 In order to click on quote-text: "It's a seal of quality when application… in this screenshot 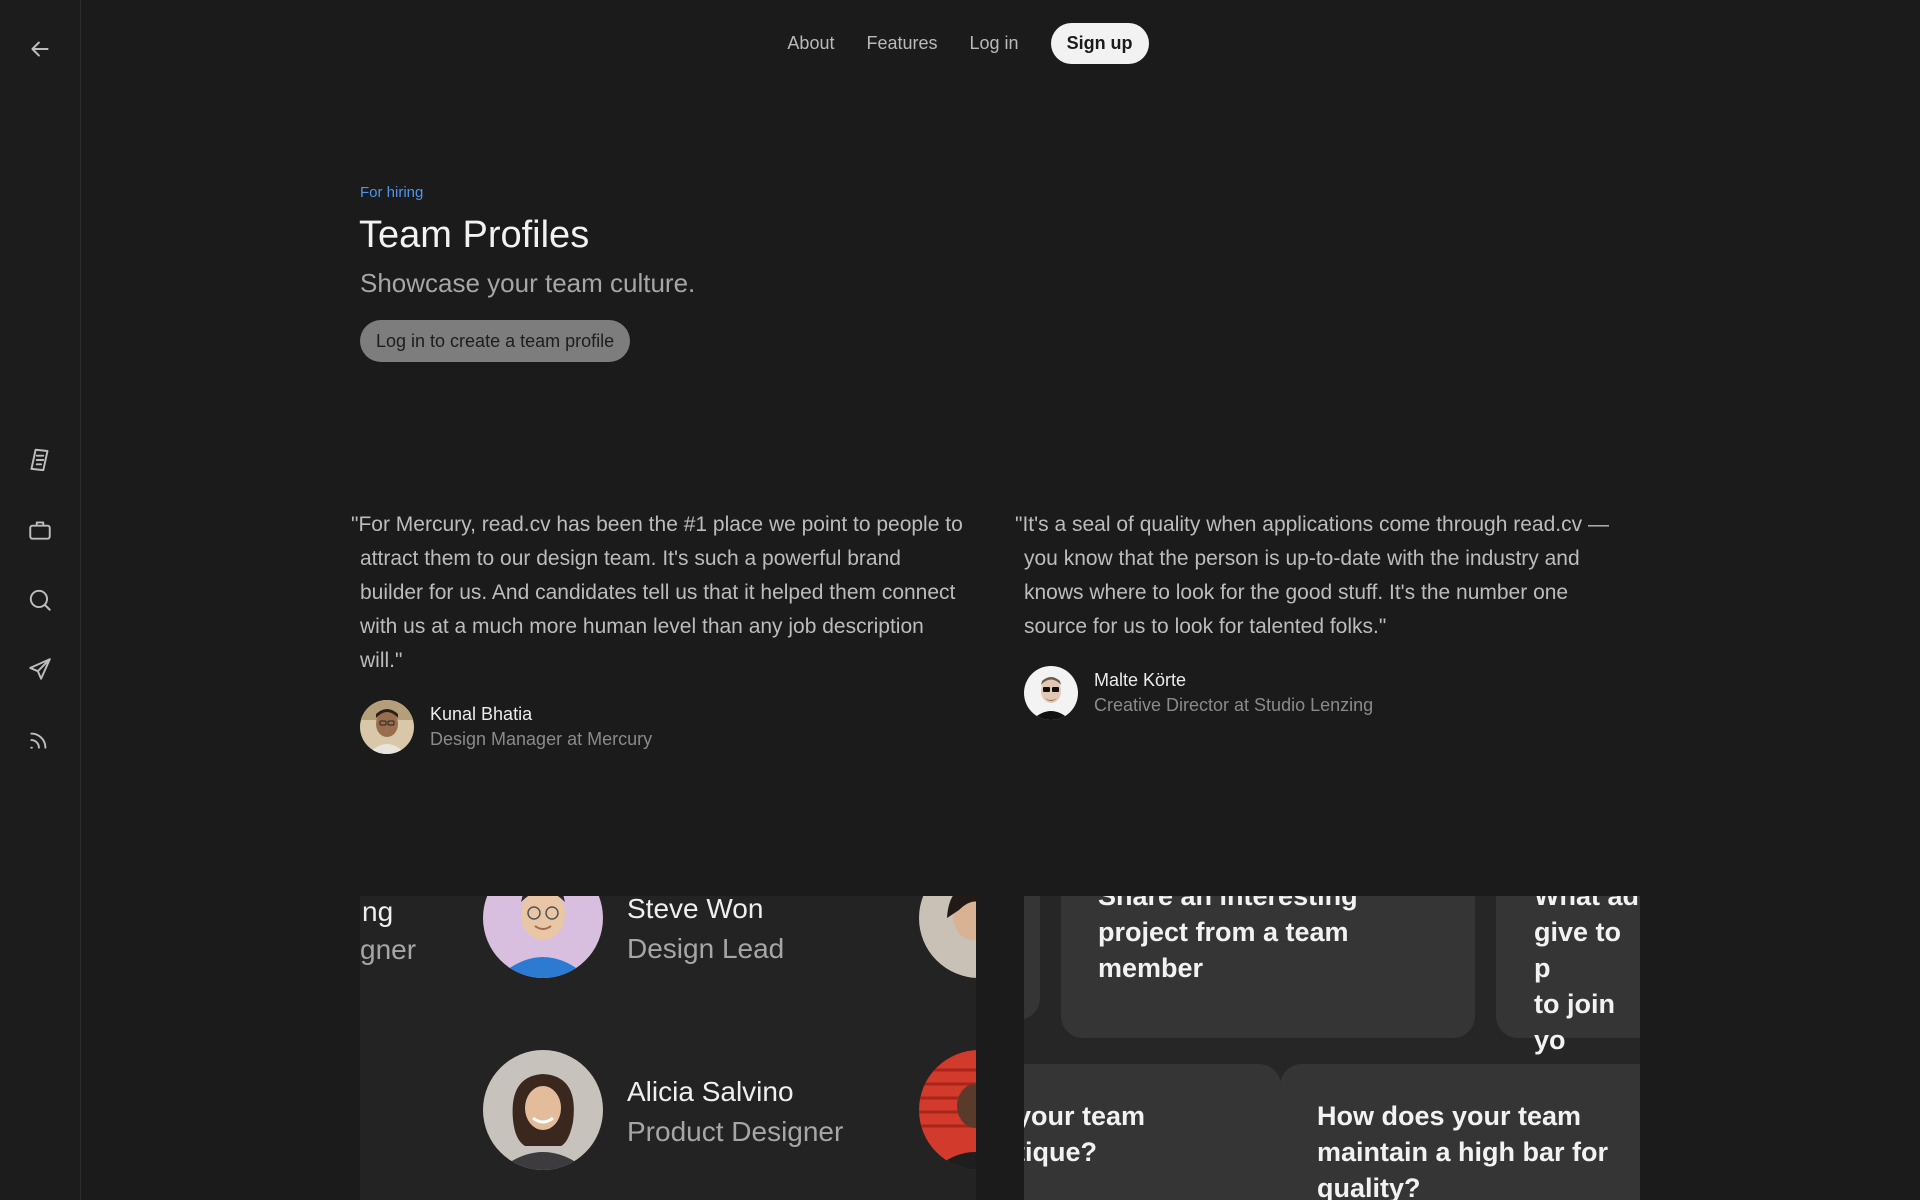, I will do `click(1312, 575)`.